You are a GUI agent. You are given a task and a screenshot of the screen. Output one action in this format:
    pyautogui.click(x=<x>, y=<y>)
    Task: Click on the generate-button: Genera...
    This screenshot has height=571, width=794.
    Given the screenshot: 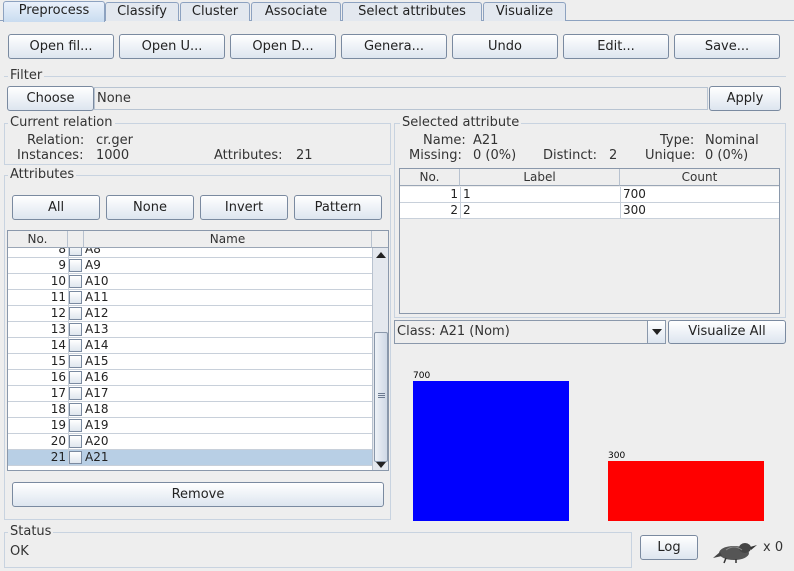 What is the action you would take?
    pyautogui.click(x=394, y=46)
    